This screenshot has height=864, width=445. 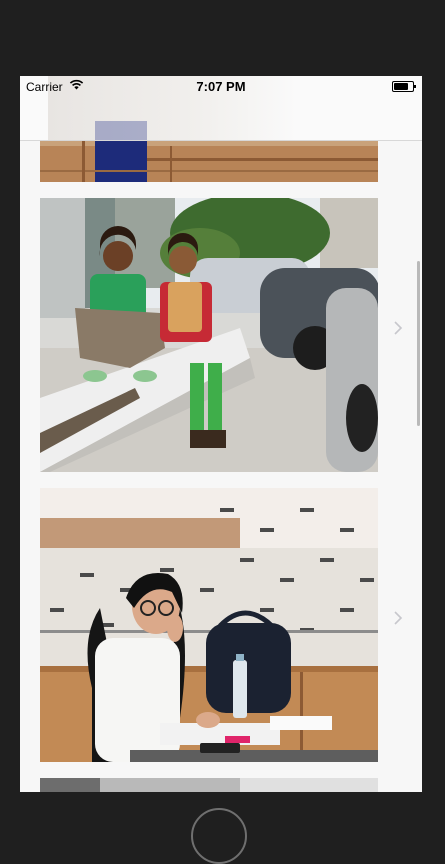 What do you see at coordinates (209, 161) in the screenshot?
I see `partial-photo-top` at bounding box center [209, 161].